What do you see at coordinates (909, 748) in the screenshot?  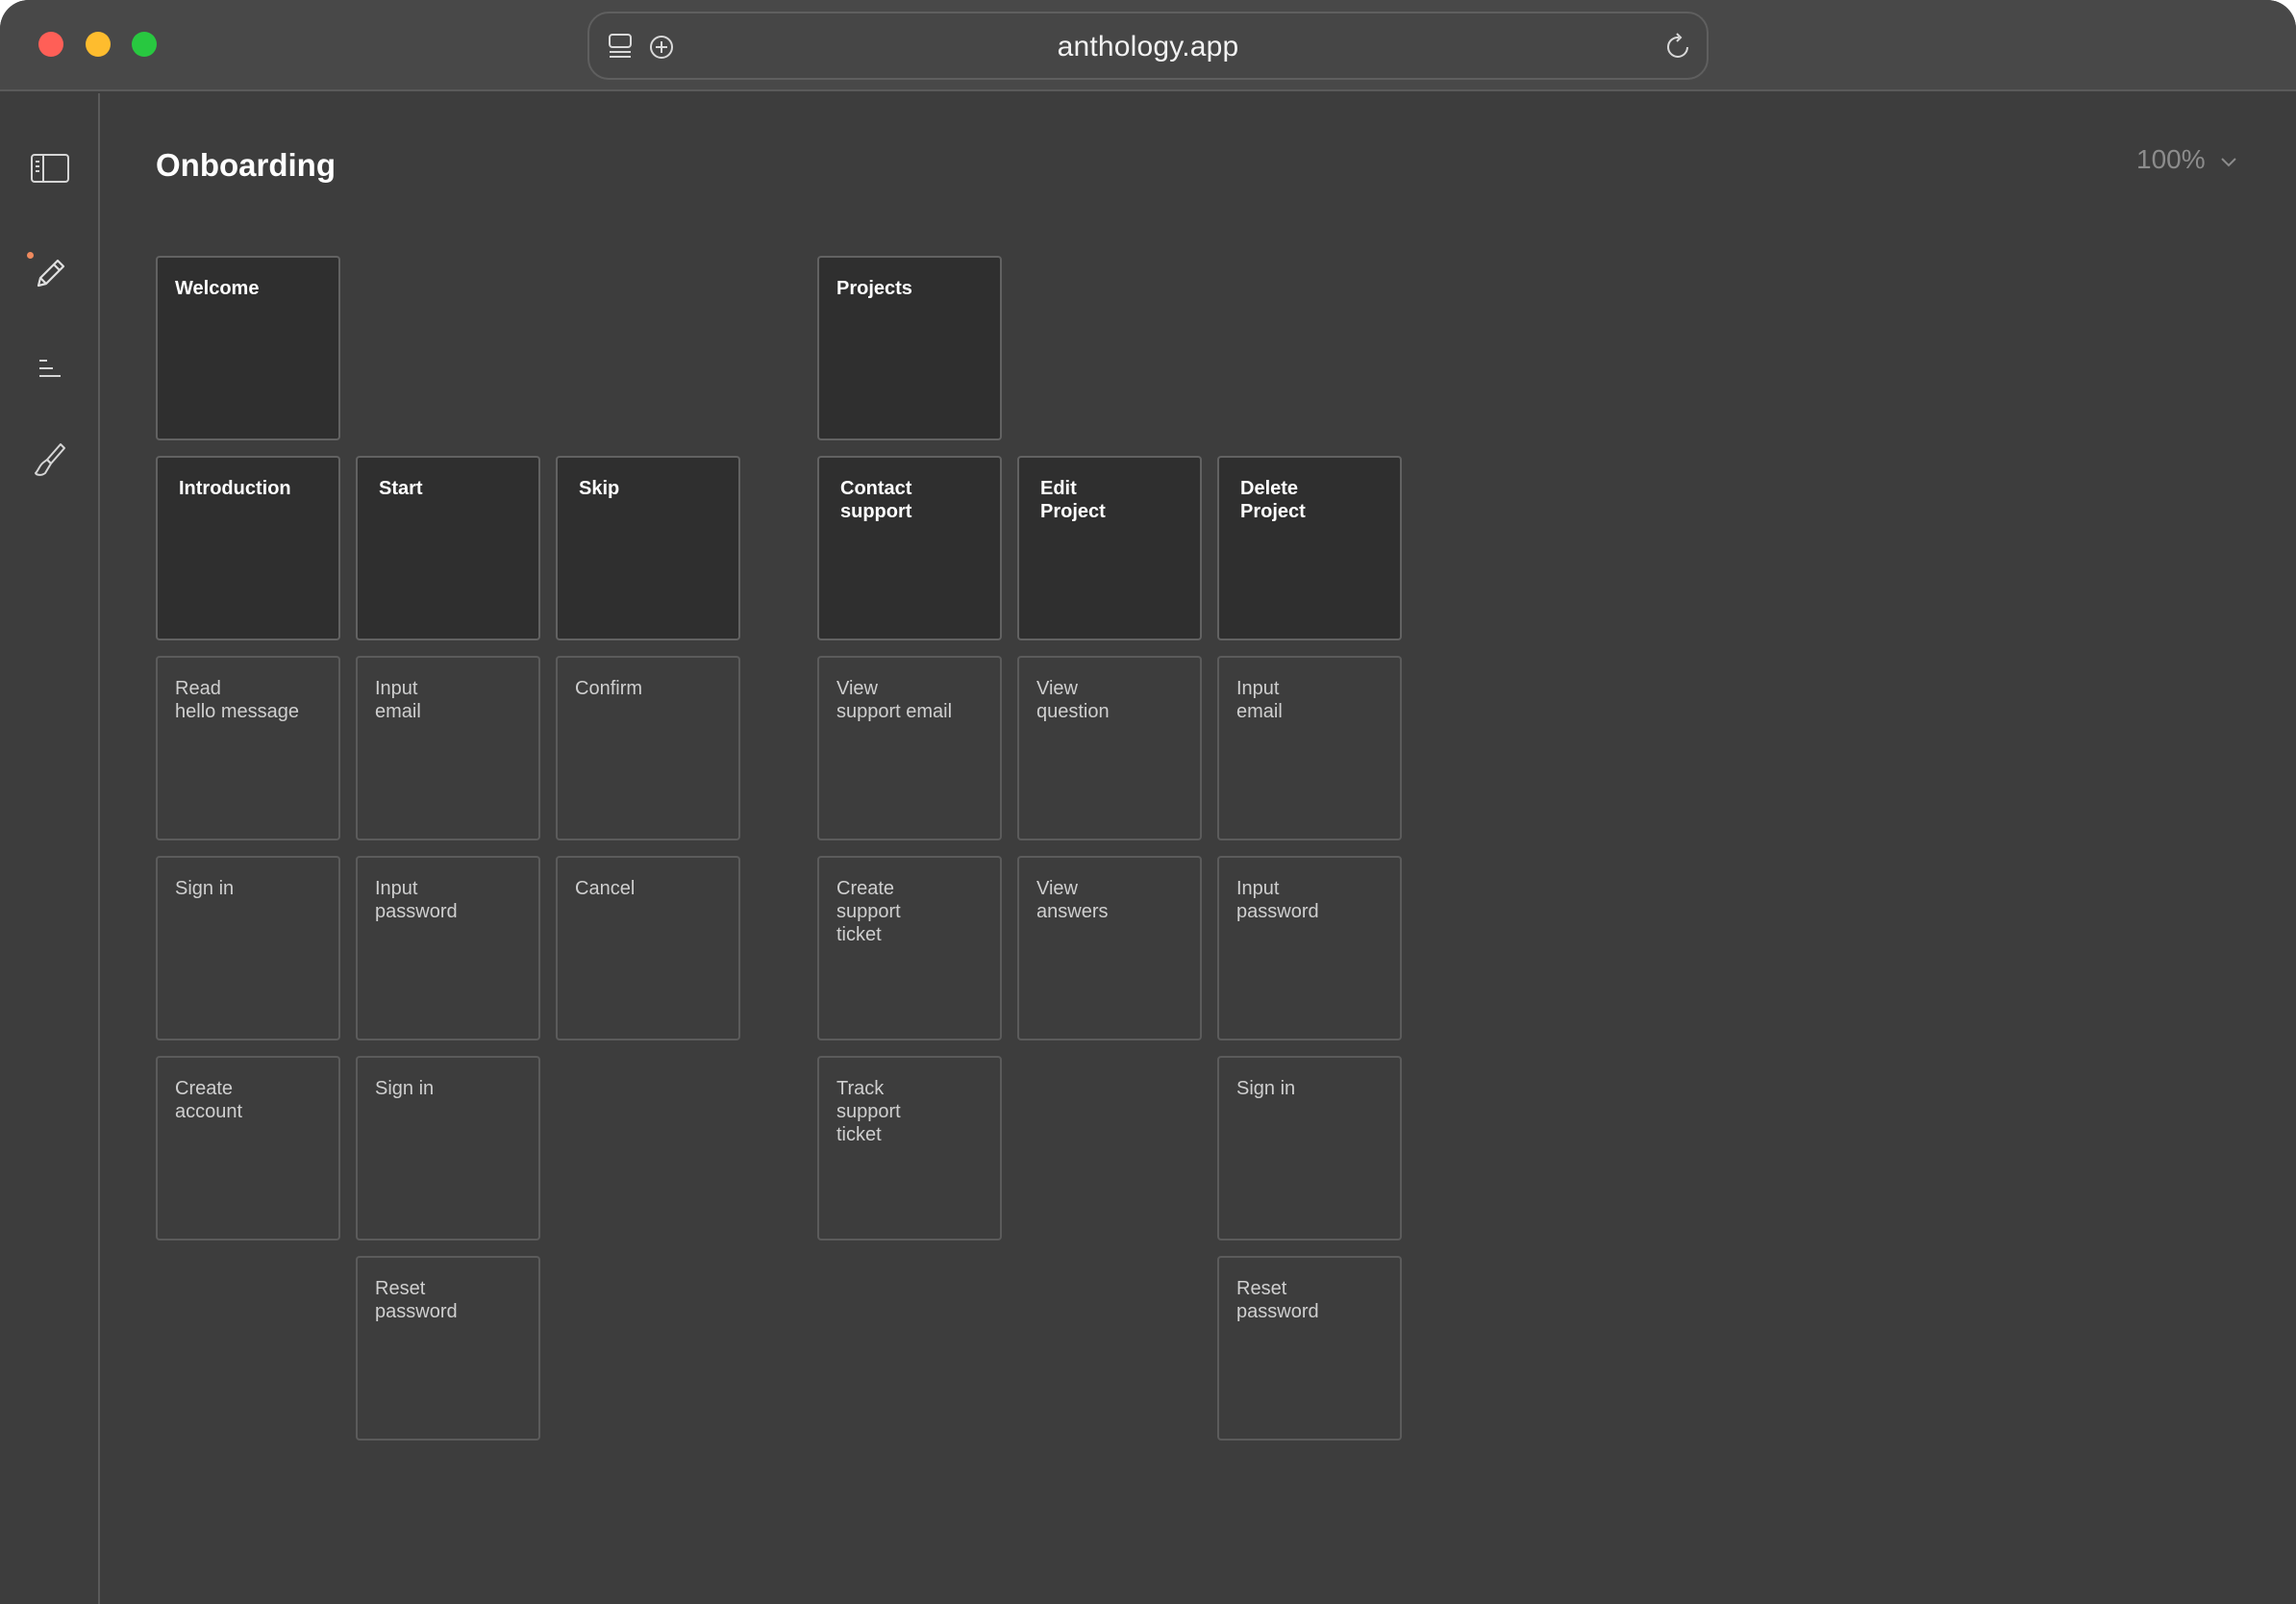 I see `card-view-support-email: View support email` at bounding box center [909, 748].